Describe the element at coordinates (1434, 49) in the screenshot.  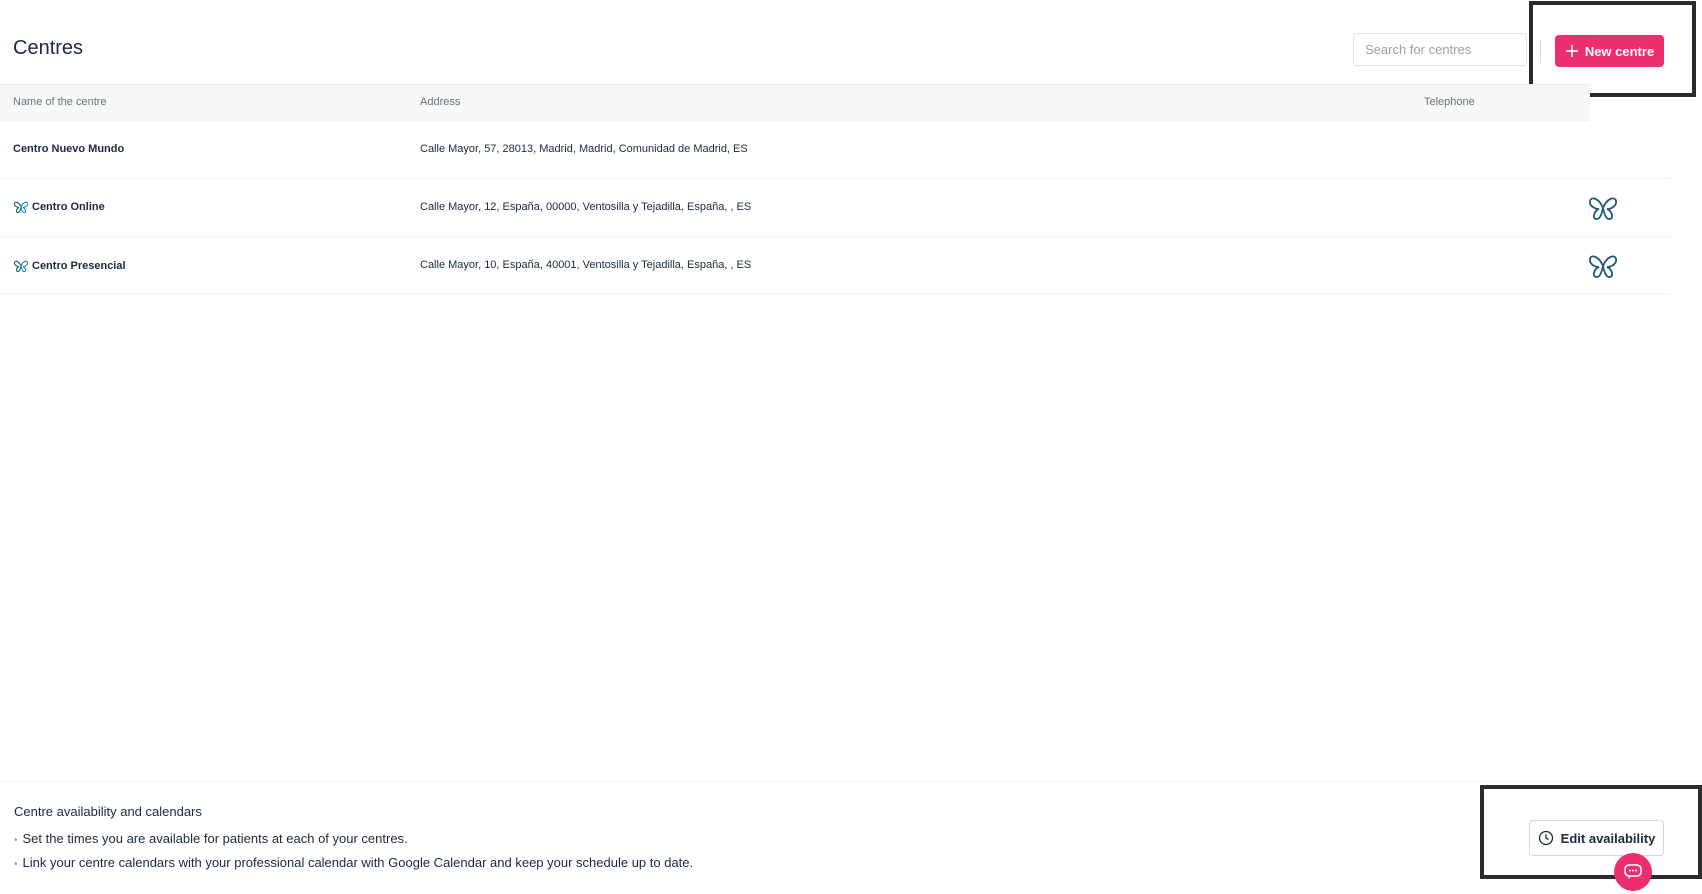
I see `search-input` at that location.